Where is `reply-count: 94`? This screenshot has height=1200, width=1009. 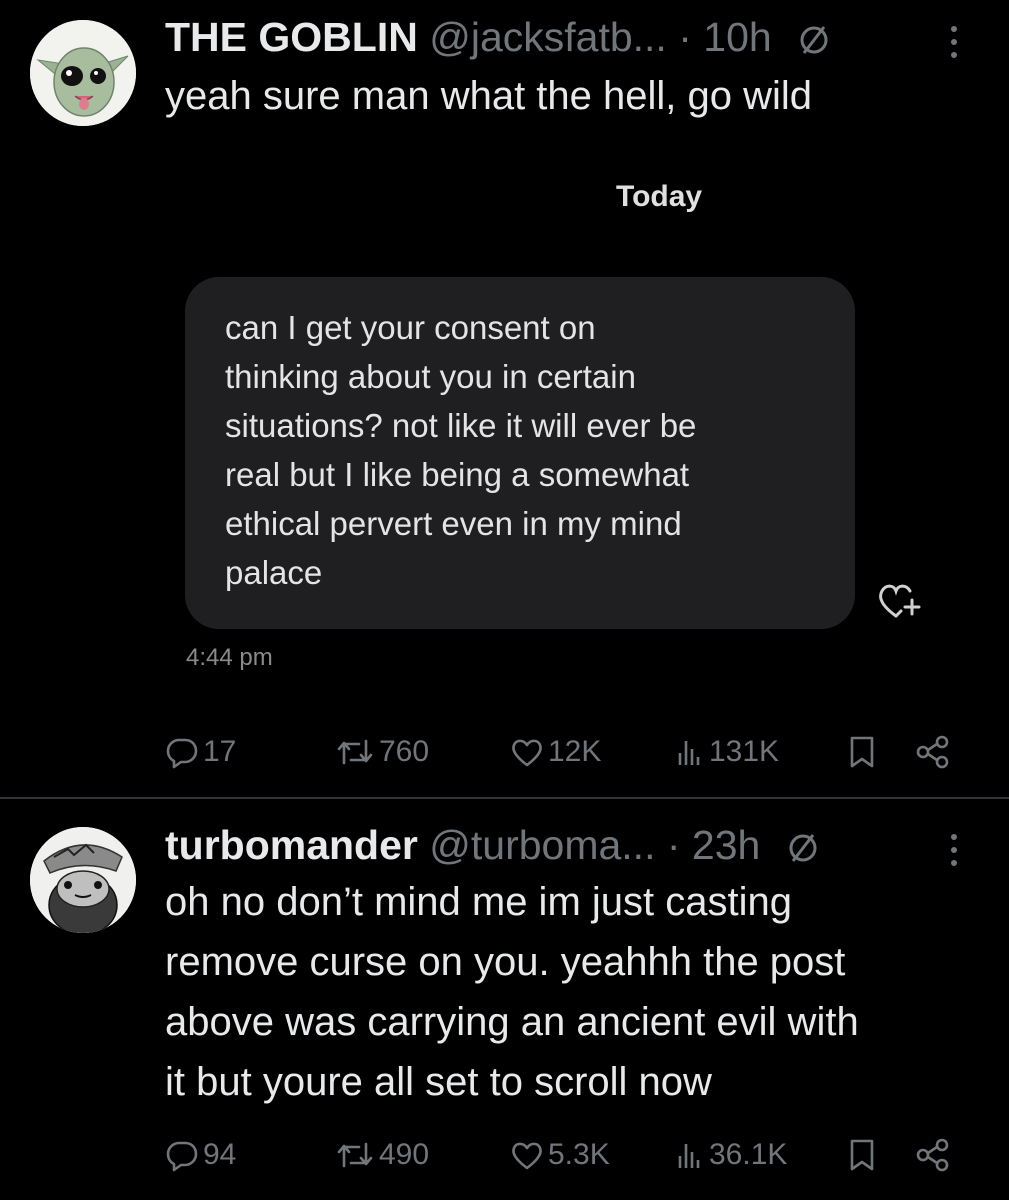
reply-count: 94 is located at coordinates (220, 1154).